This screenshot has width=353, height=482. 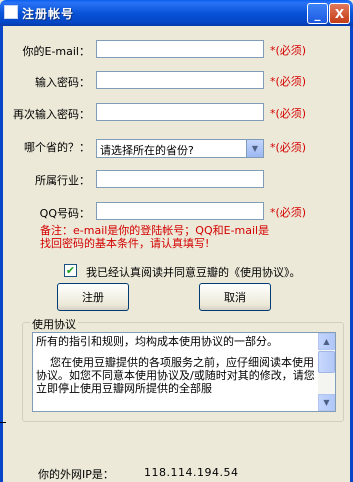 I want to click on agreement-paragraph-1: 所有的指引和规则，均构成本使用协议的一部分。, so click(x=157, y=341).